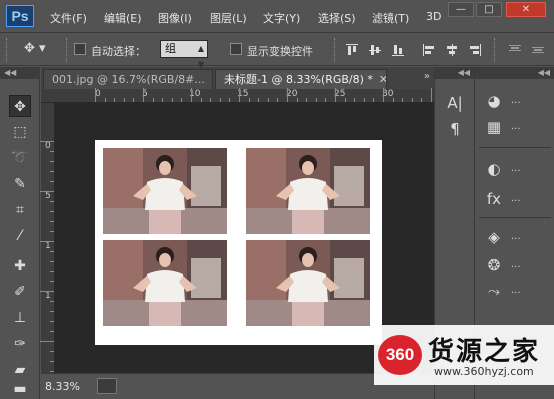 The image size is (554, 399). Describe the element at coordinates (170, 48) in the screenshot. I see `auto-select-value: 组` at that location.